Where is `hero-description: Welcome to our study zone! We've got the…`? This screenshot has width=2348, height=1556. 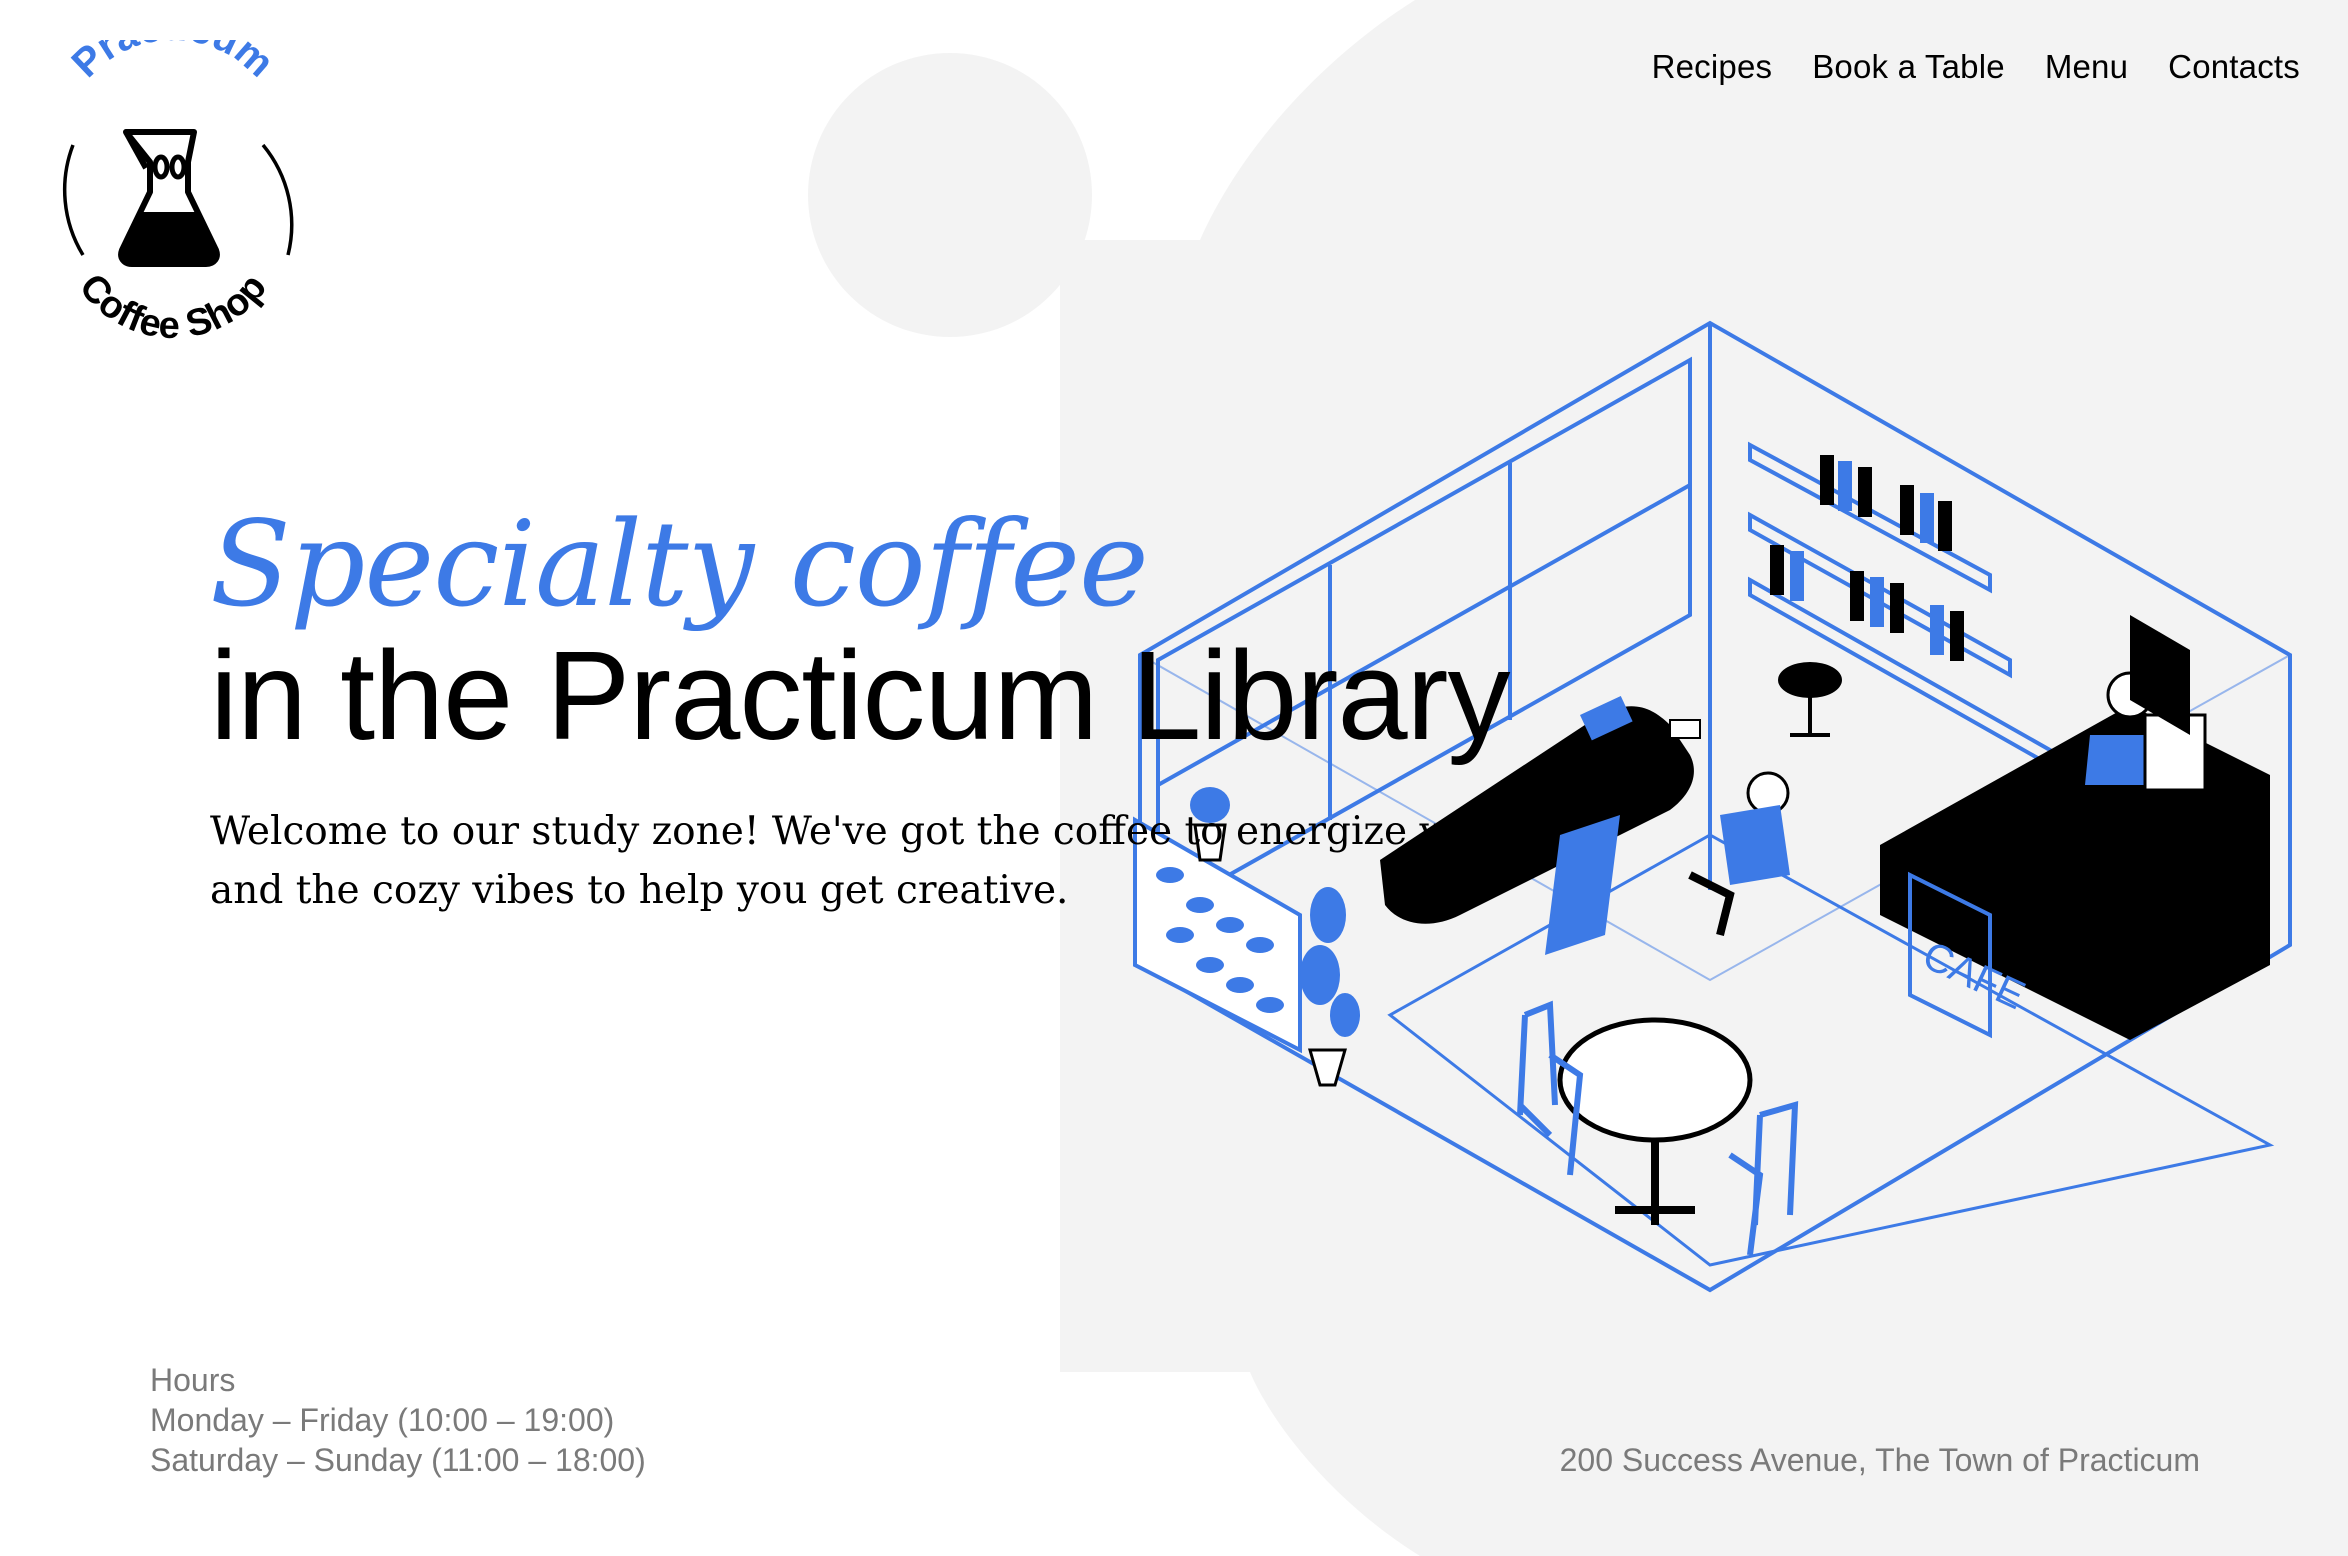 hero-description: Welcome to our study zone! We've got the… is located at coordinates (850, 861).